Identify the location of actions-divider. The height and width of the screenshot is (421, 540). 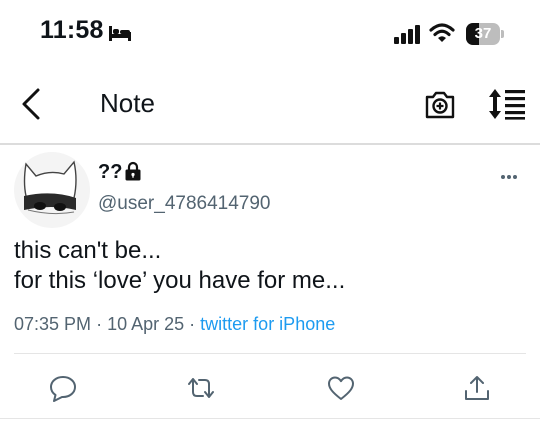
(270, 353).